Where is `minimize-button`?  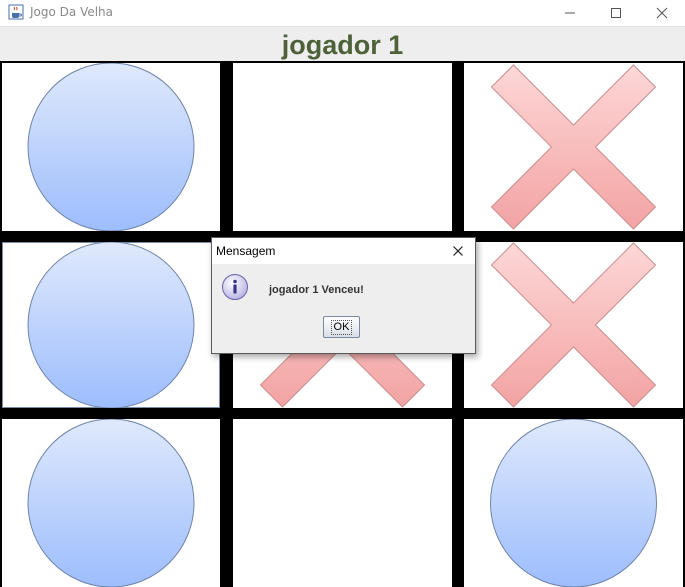 minimize-button is located at coordinates (570, 13).